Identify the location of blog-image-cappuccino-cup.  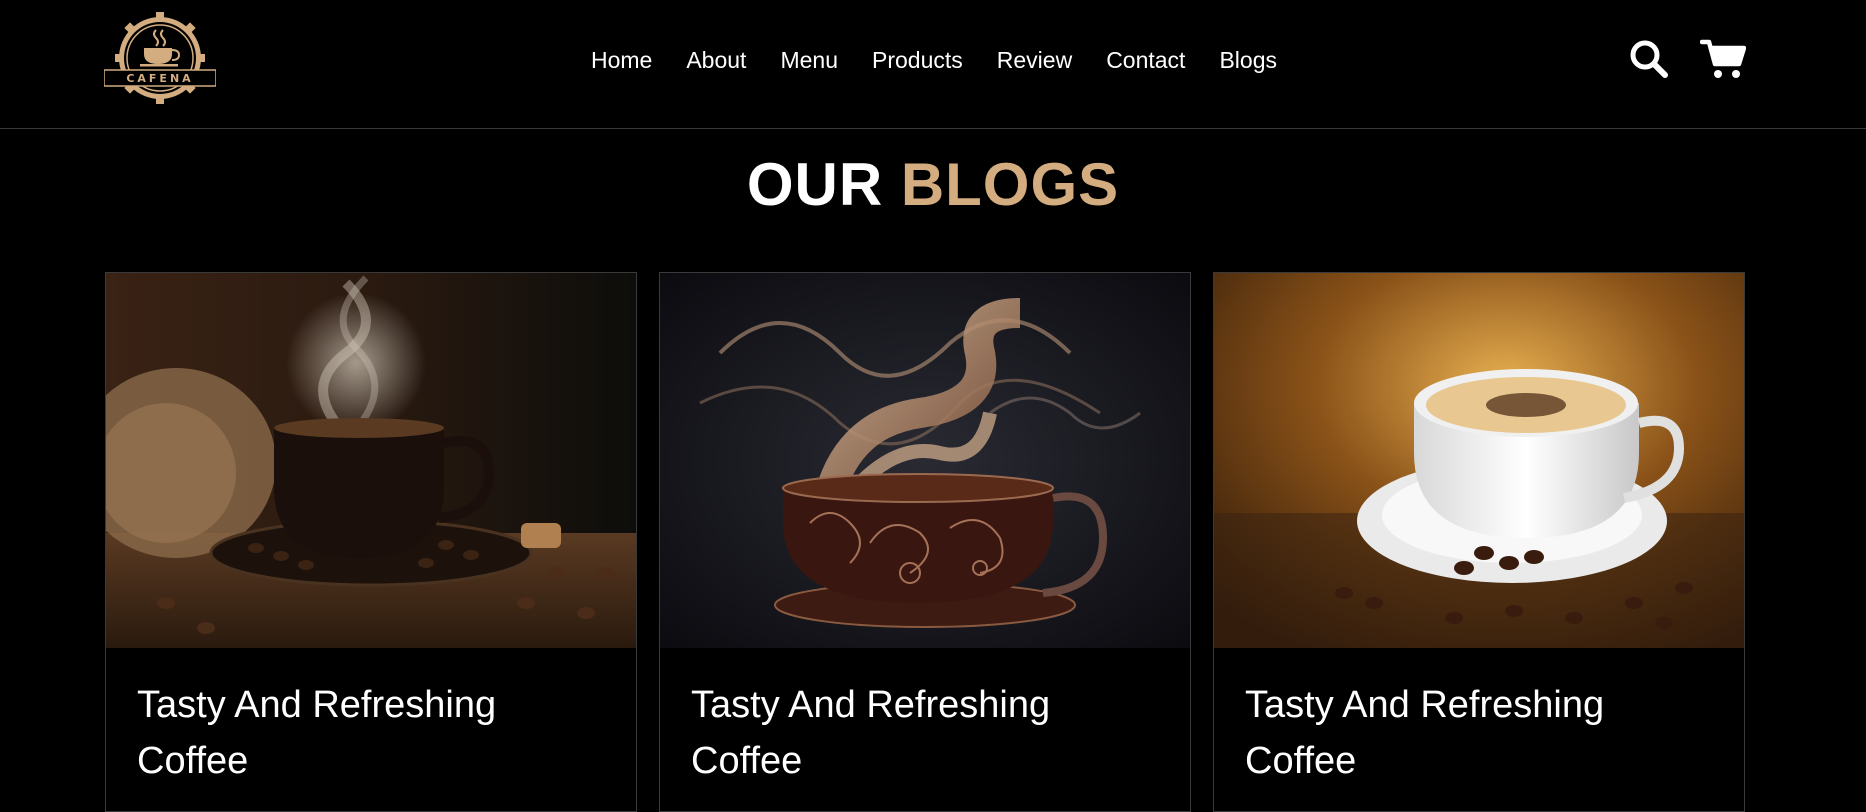
(1479, 460).